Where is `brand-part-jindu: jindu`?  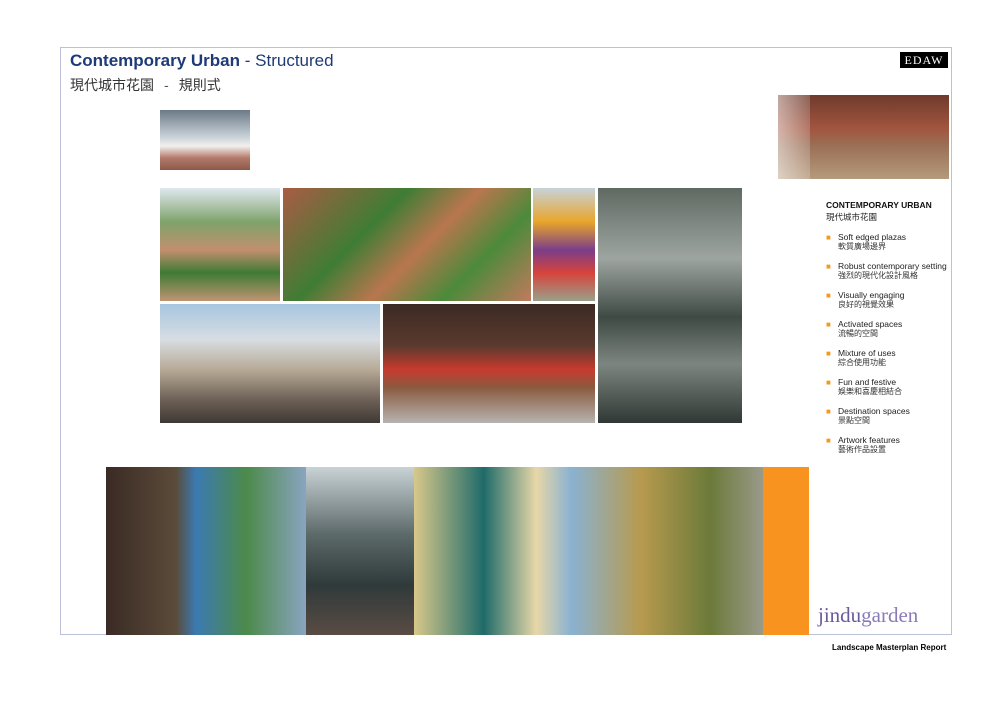
brand-part-jindu: jindu is located at coordinates (840, 615).